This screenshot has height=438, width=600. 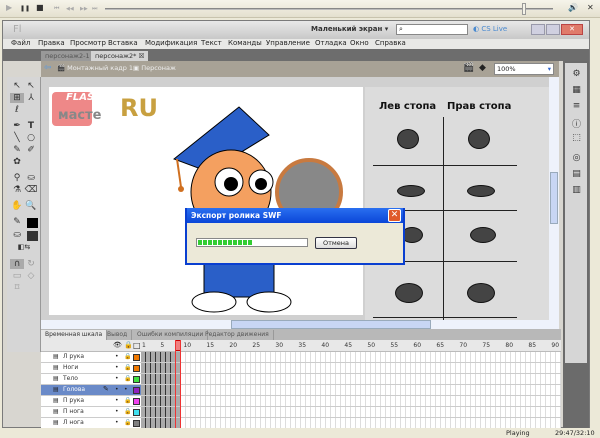 I want to click on fill-color-swatch, so click(x=32, y=236).